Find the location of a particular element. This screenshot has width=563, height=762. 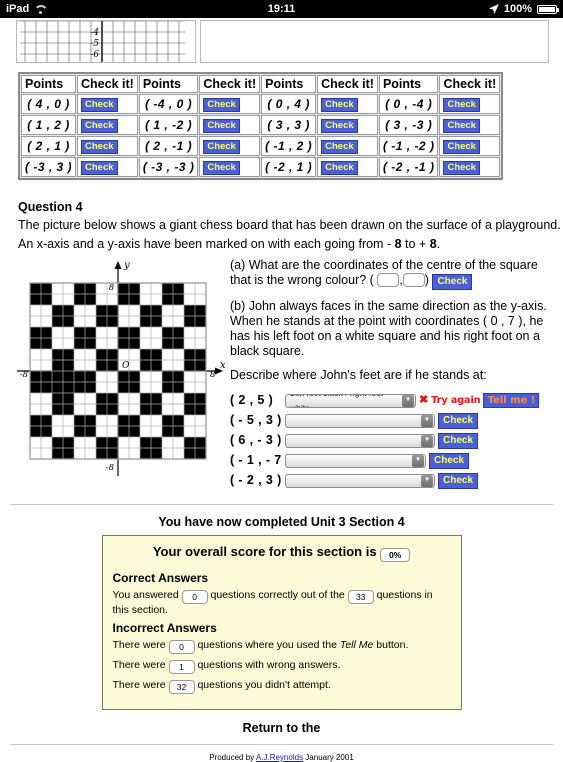

author-link: A.J.Reynolds is located at coordinates (279, 757).